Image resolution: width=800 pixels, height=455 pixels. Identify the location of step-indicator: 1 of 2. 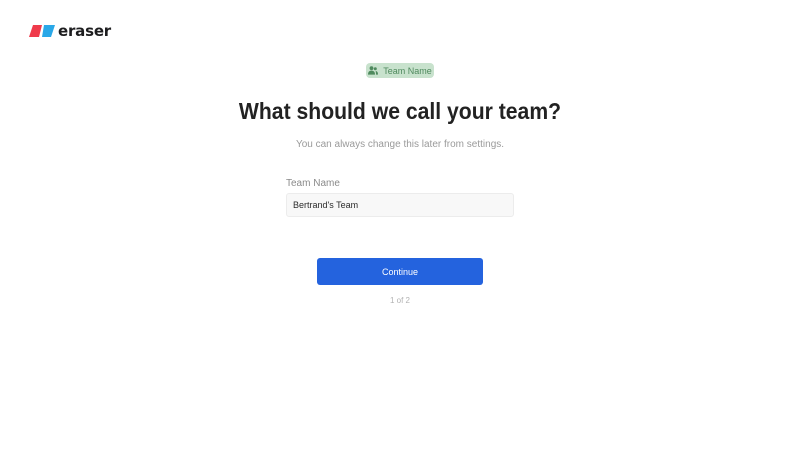
(399, 300).